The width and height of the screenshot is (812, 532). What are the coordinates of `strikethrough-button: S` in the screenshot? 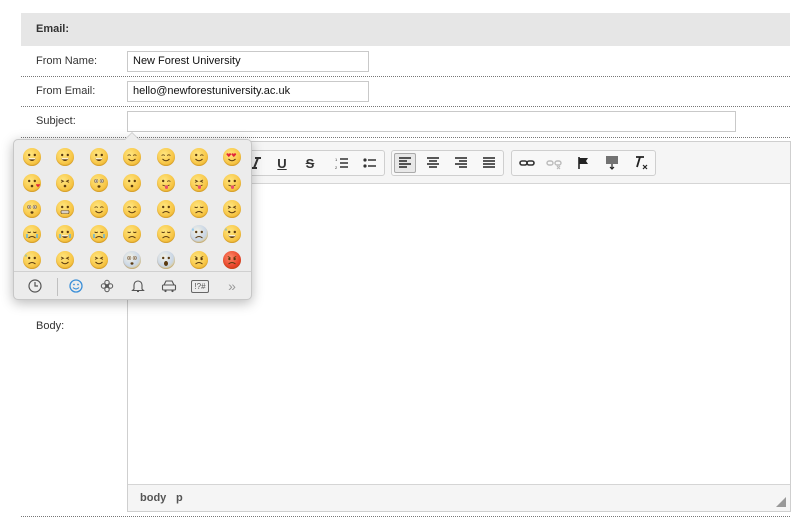 It's located at (310, 163).